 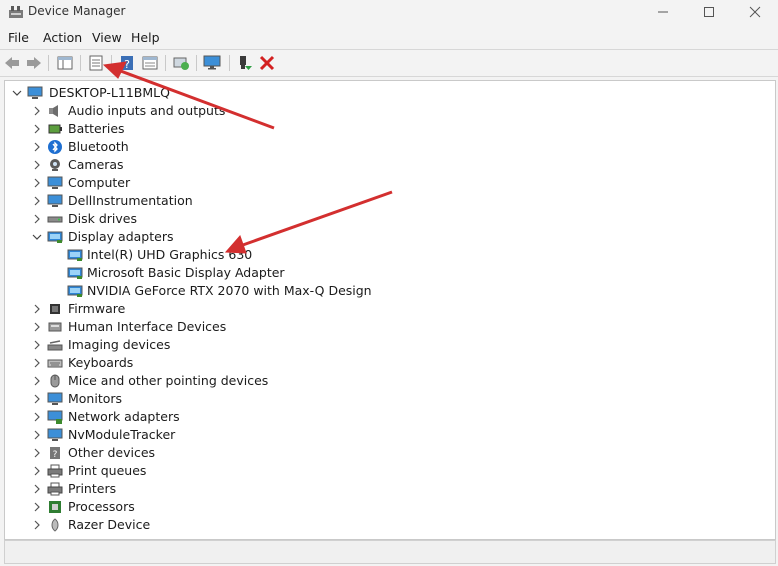 I want to click on category-node: Firmware, so click(x=368, y=309).